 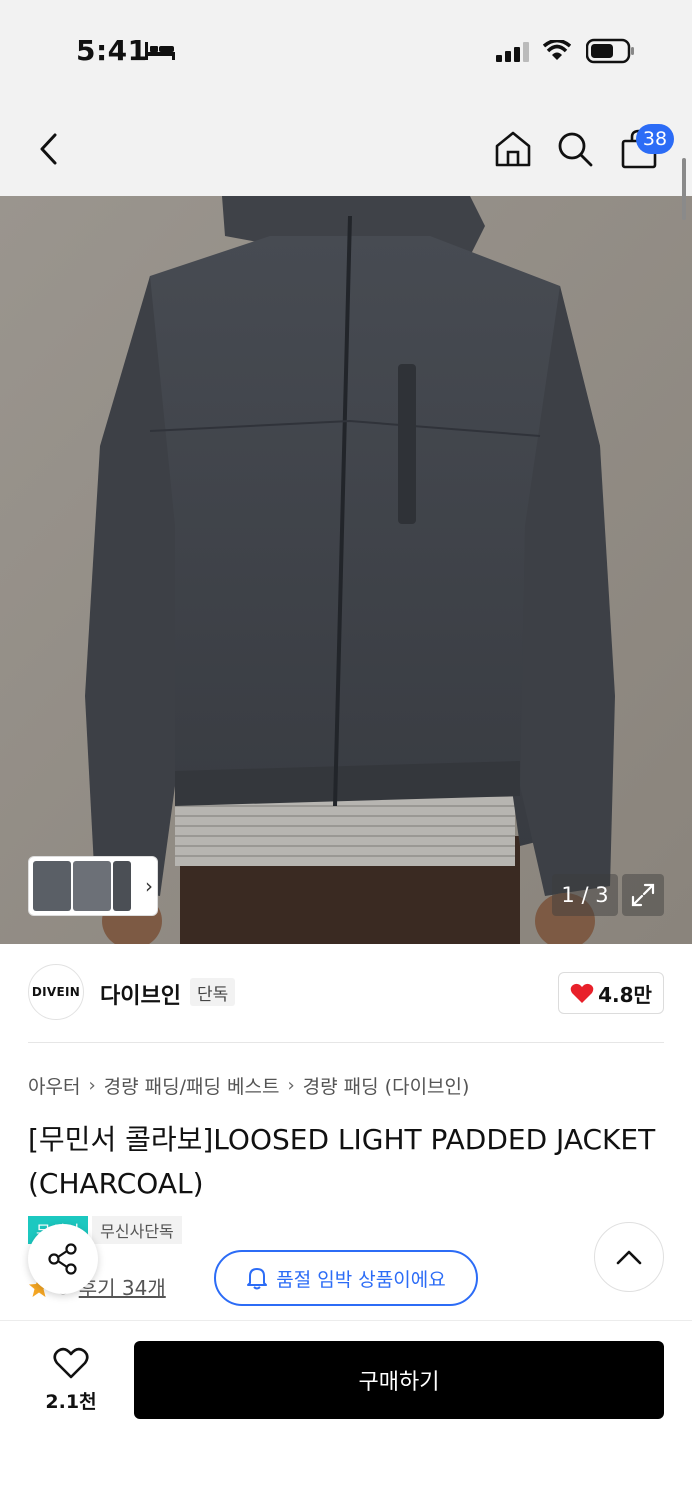 I want to click on status-bar: 5:41, so click(x=346, y=50).